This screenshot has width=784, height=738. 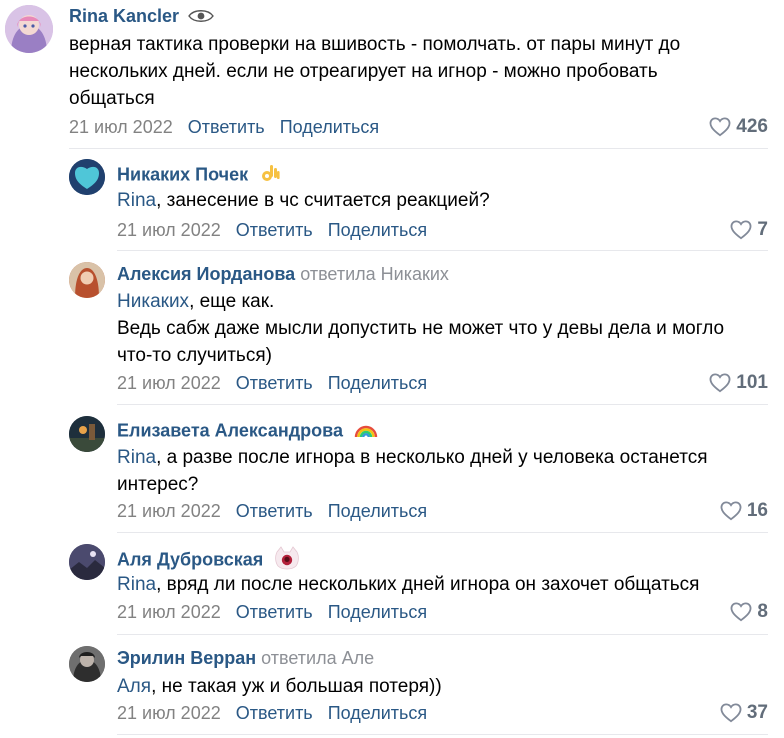 I want to click on like-button: 16, so click(x=744, y=511).